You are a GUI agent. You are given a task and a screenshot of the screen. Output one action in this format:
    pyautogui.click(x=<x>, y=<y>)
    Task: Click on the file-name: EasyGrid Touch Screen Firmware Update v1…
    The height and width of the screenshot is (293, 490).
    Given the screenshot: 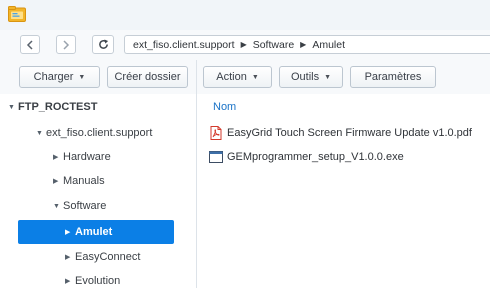 What is the action you would take?
    pyautogui.click(x=349, y=133)
    